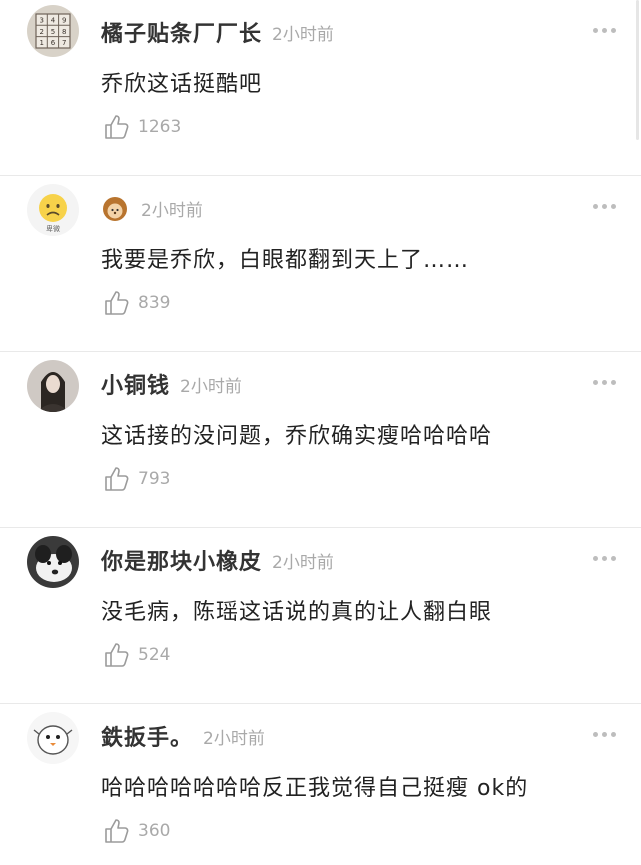 The height and width of the screenshot is (865, 641). I want to click on portrait-avatar, so click(53, 386).